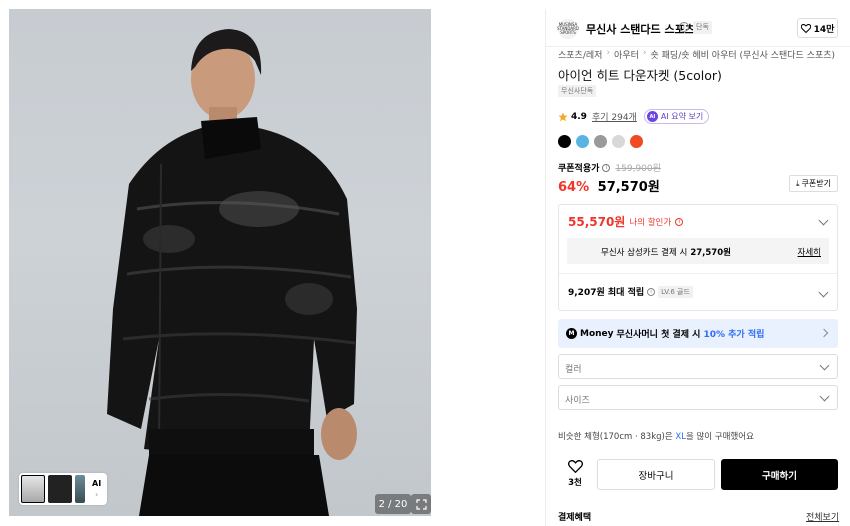  Describe the element at coordinates (606, 293) in the screenshot. I see `points-text: 9,207원 최대 적립` at that location.